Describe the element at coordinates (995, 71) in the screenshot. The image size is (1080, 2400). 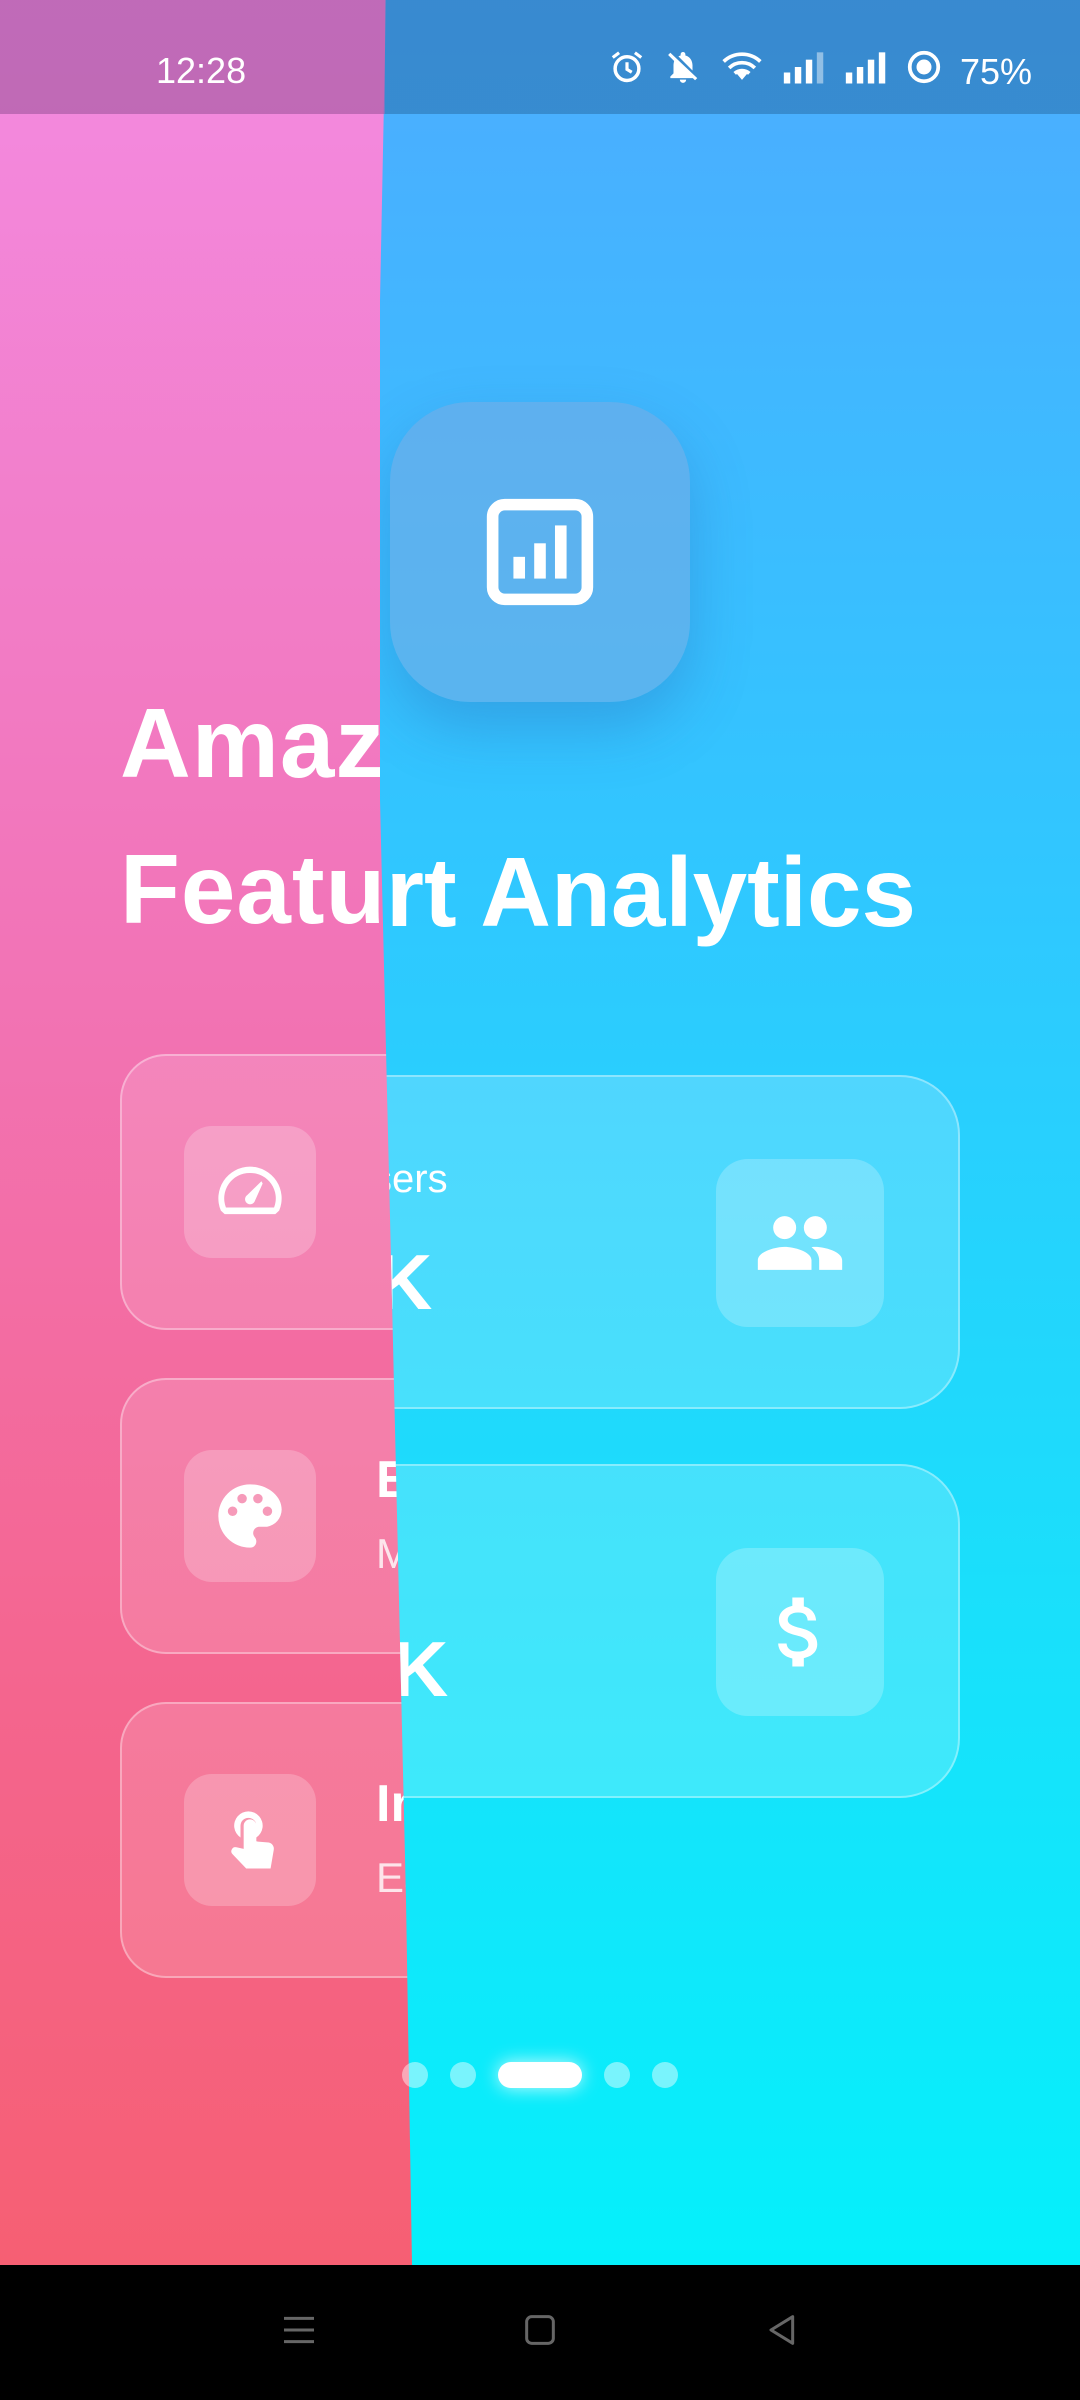
I see `battery-level: 75%` at that location.